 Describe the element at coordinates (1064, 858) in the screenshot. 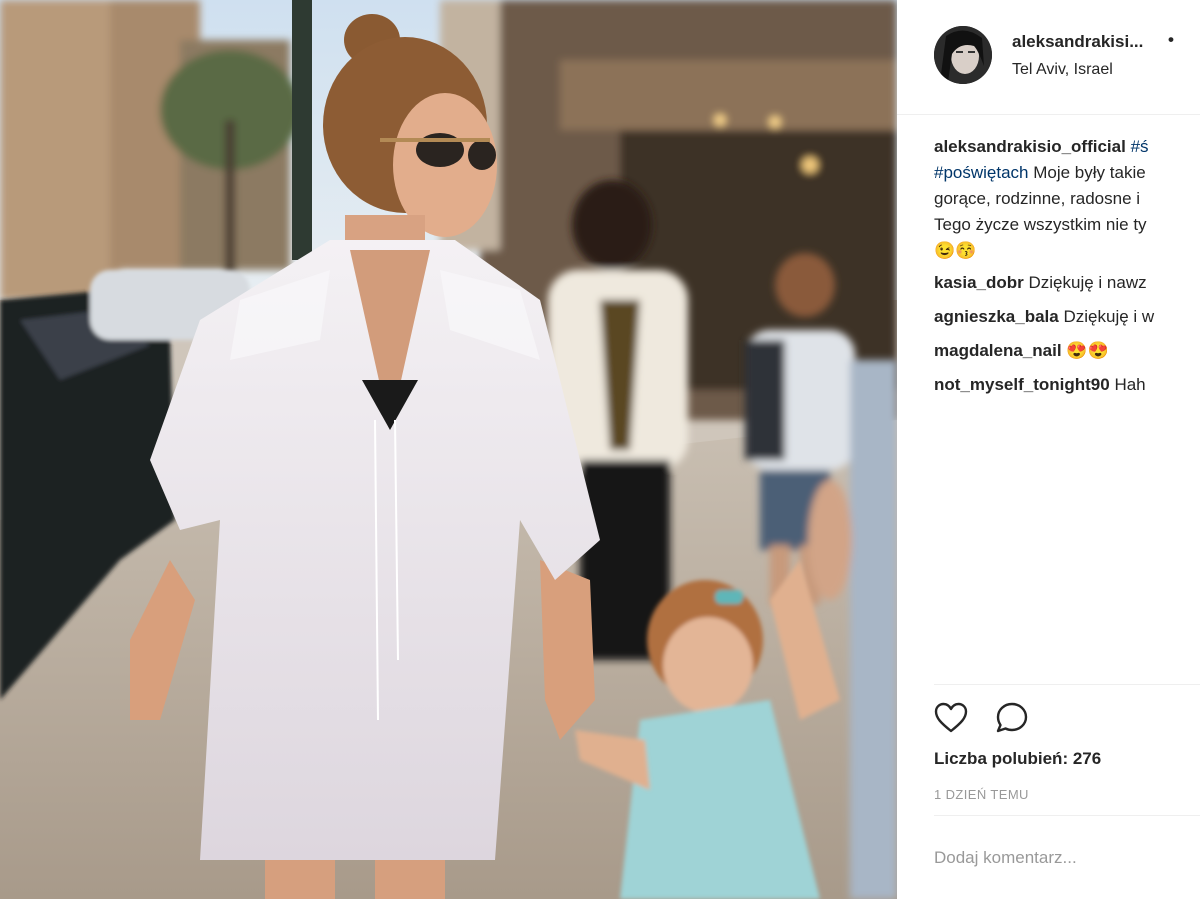

I see `add-comment-input` at that location.